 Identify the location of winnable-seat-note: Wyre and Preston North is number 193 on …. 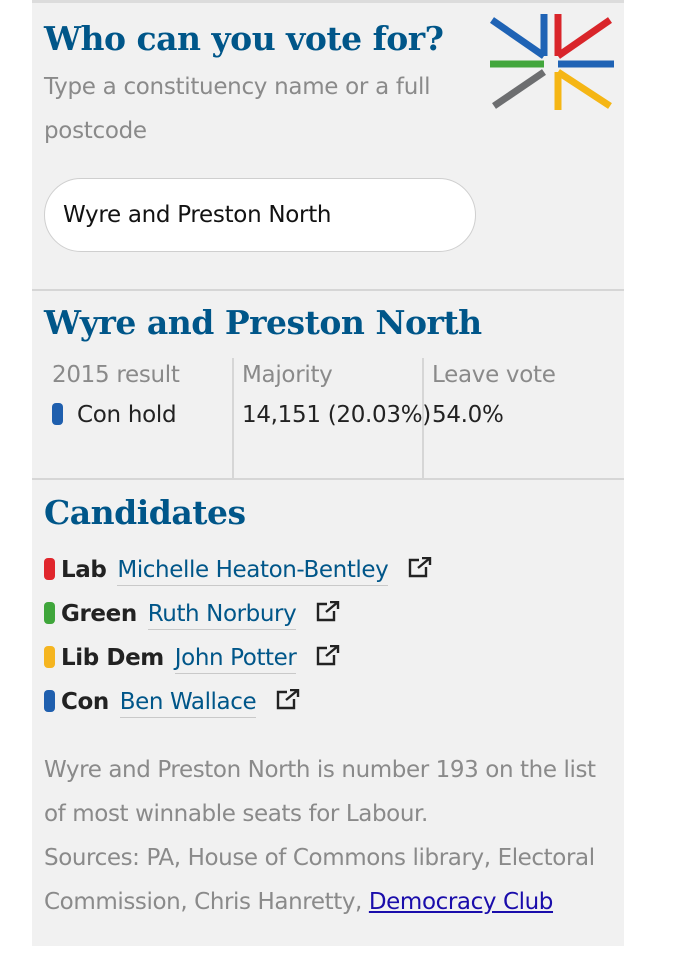
(320, 792).